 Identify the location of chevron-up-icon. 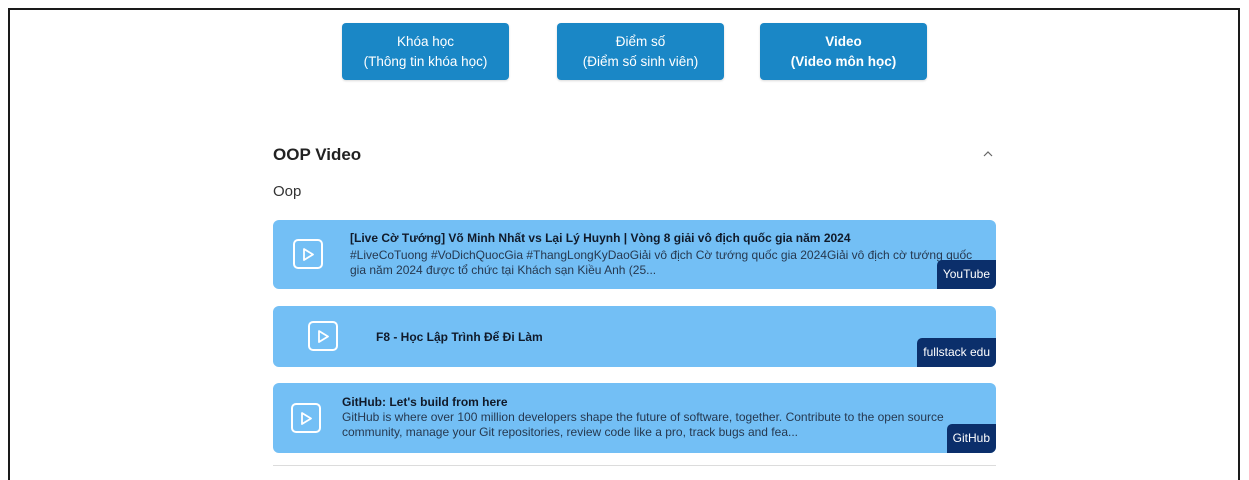
(988, 154).